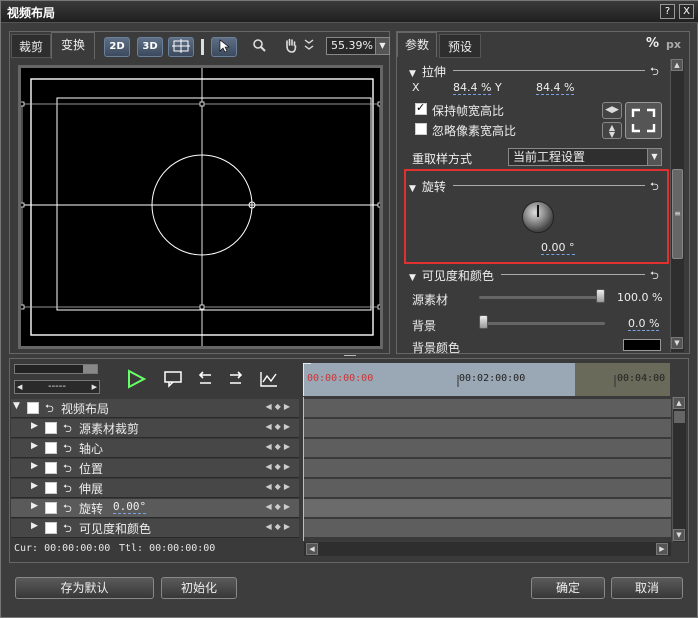 The width and height of the screenshot is (698, 618). I want to click on frame-input: ◀ ----- ▶, so click(57, 387).